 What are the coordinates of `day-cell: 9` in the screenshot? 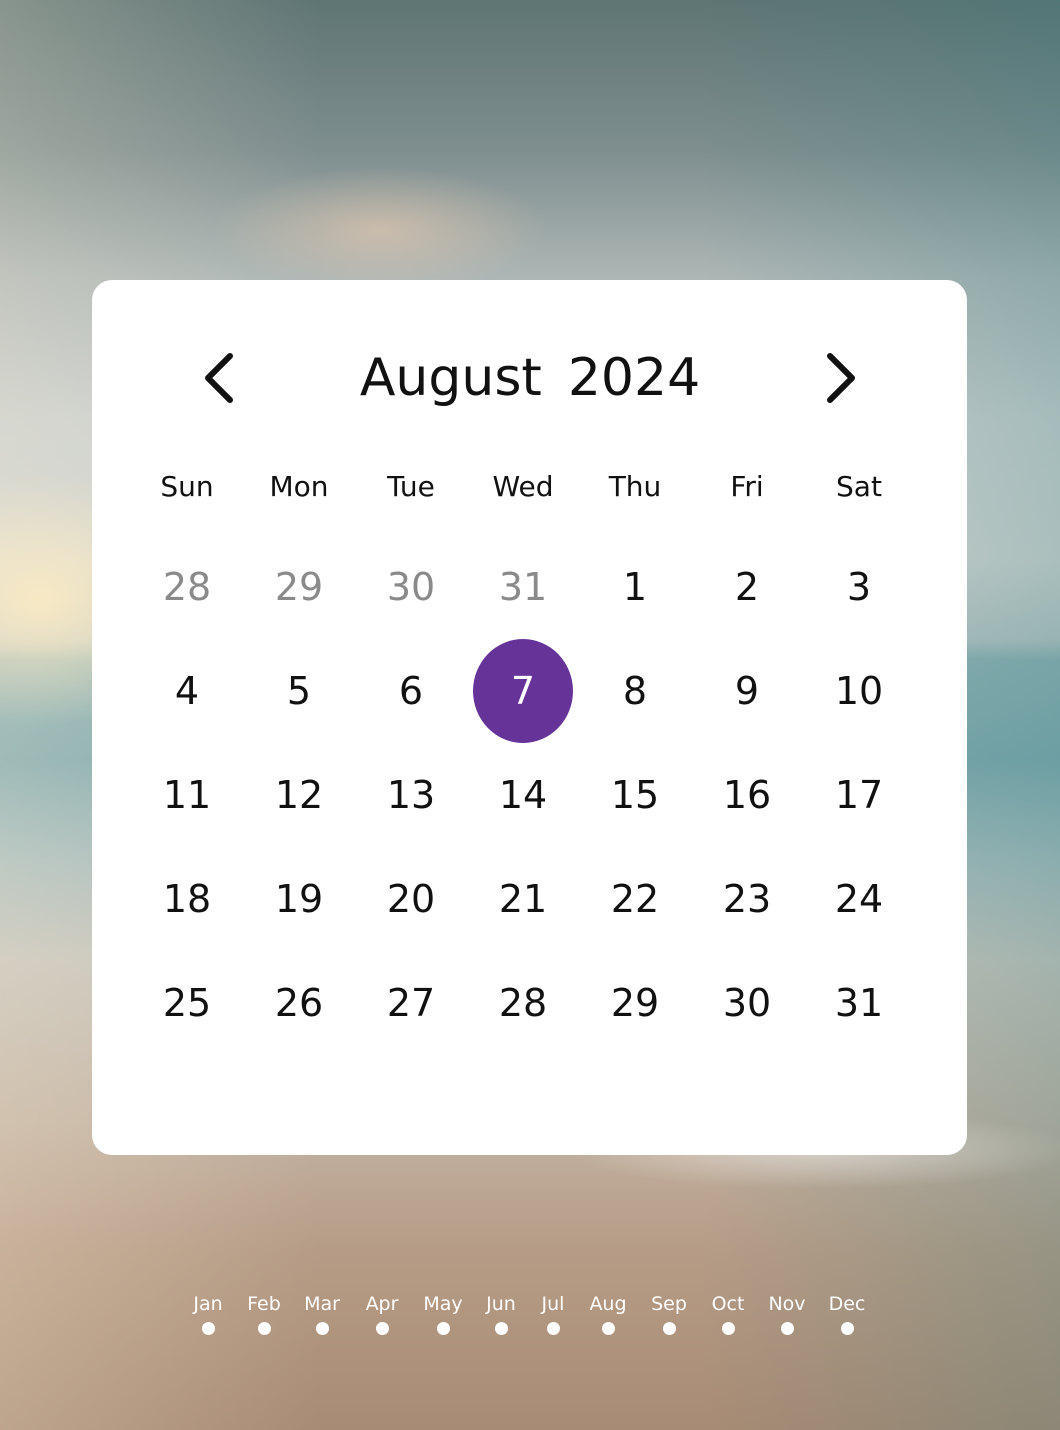 It's located at (747, 691).